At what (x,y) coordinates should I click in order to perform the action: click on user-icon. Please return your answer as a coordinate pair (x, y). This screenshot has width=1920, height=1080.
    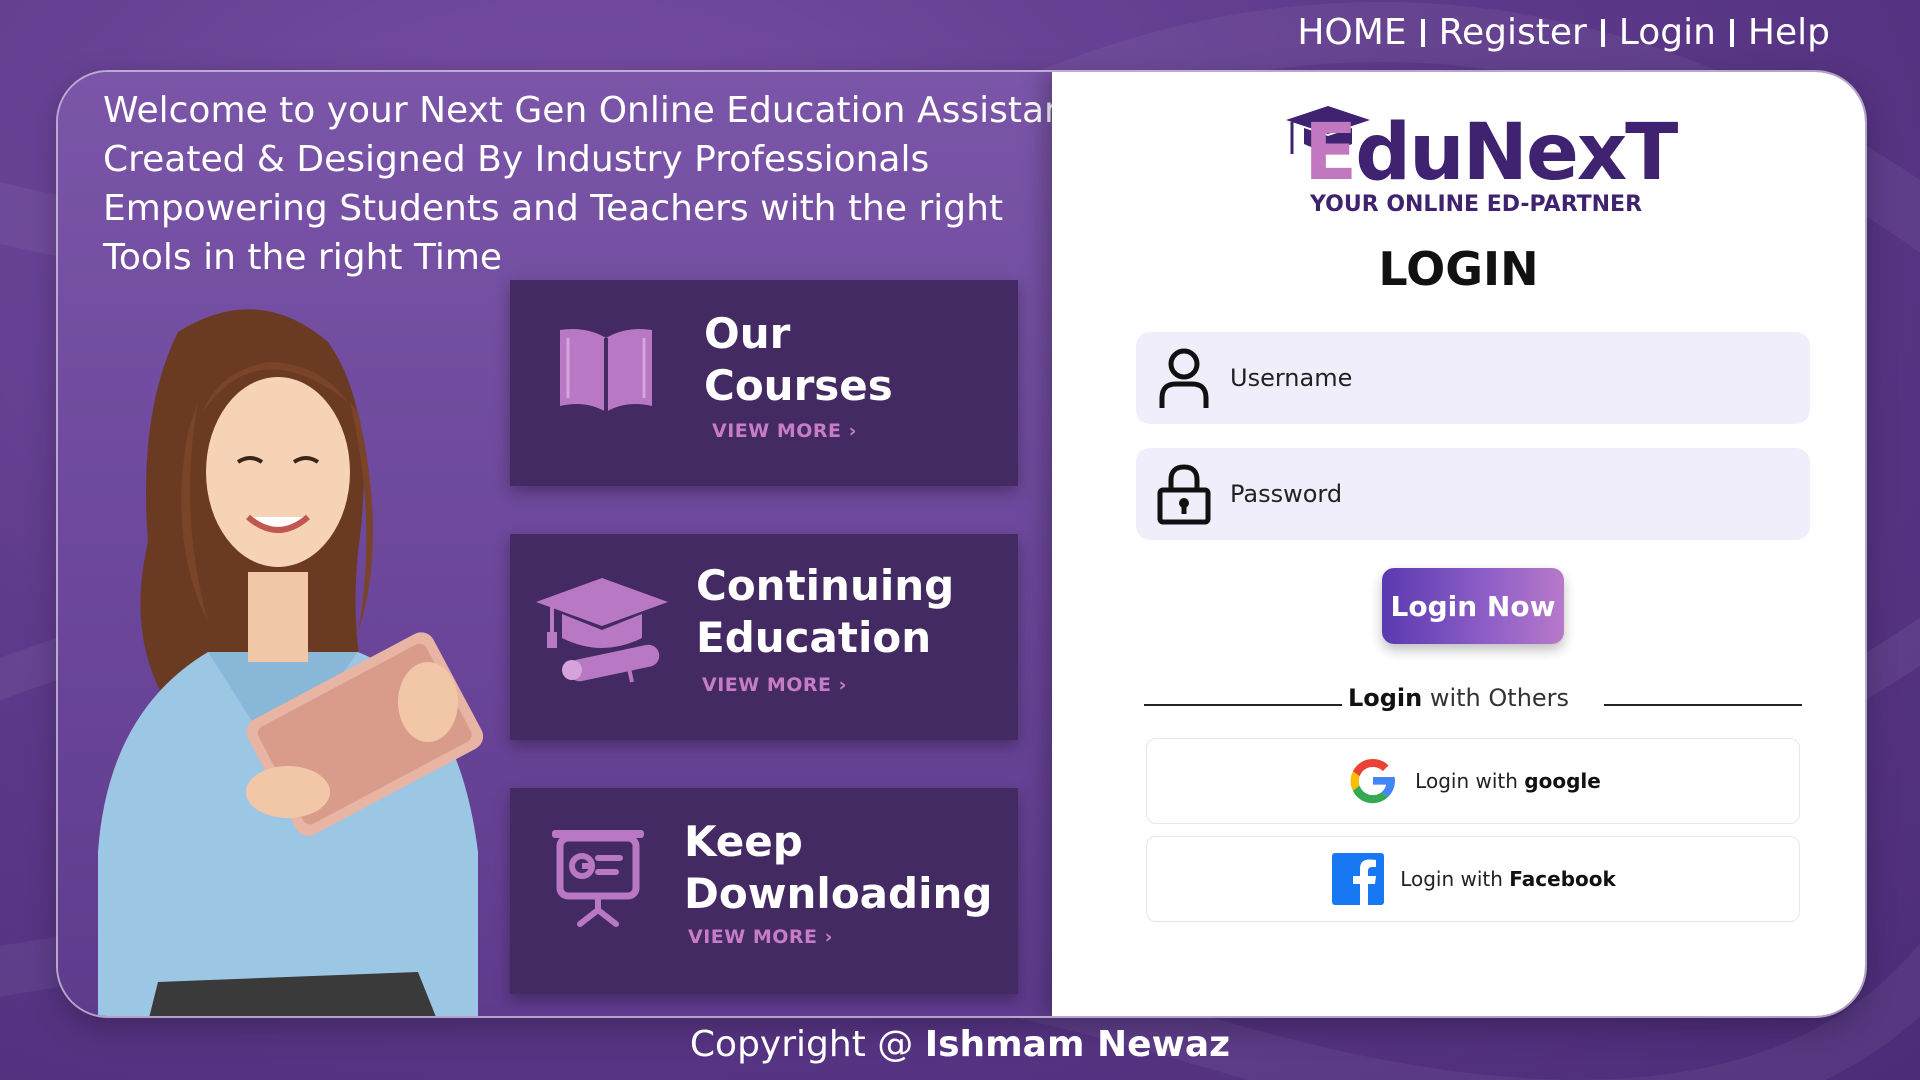
    Looking at the image, I should click on (1184, 378).